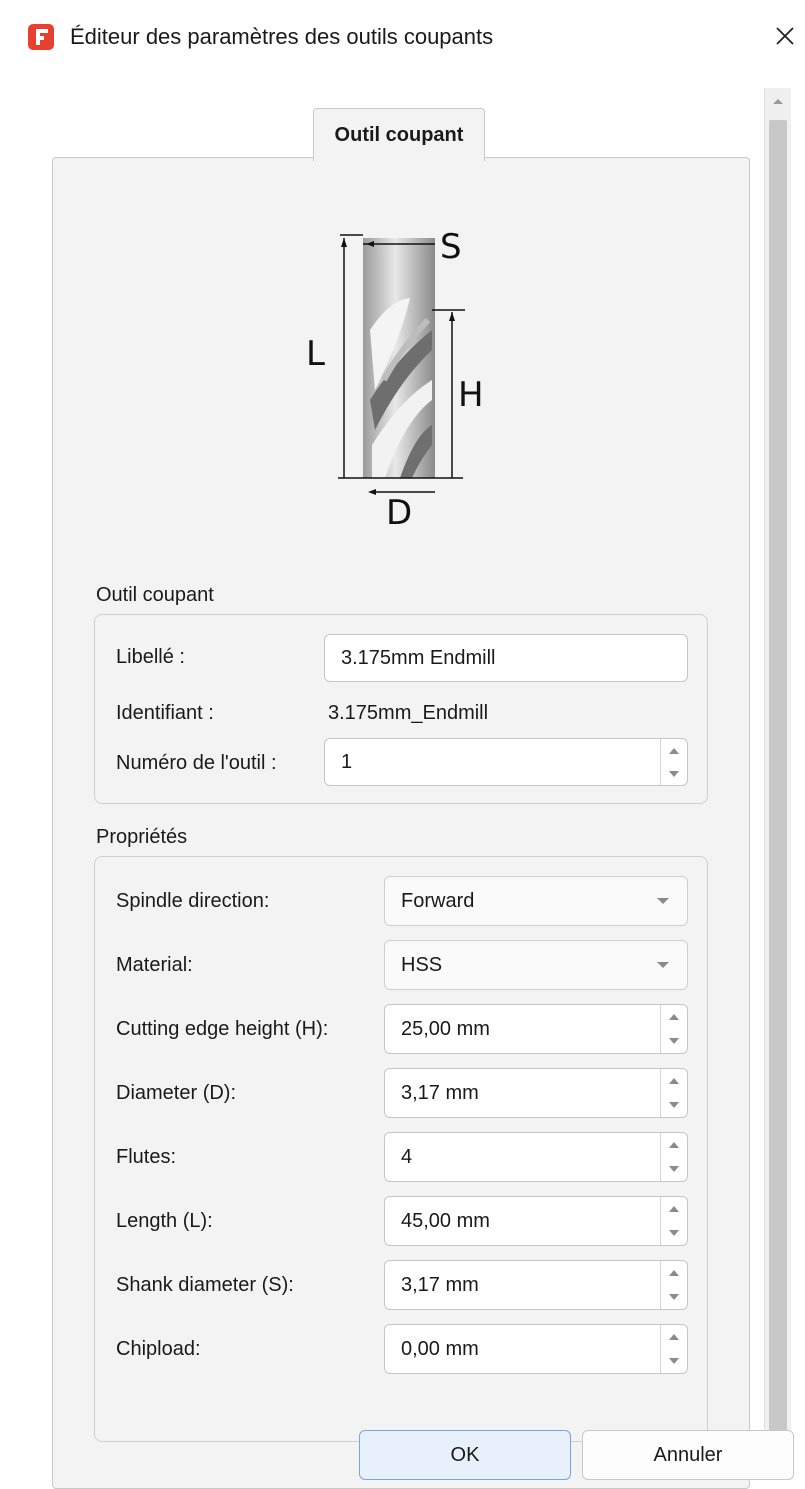 The height and width of the screenshot is (1489, 805). Describe the element at coordinates (193, 901) in the screenshot. I see `property-label: Spindle direction:` at that location.